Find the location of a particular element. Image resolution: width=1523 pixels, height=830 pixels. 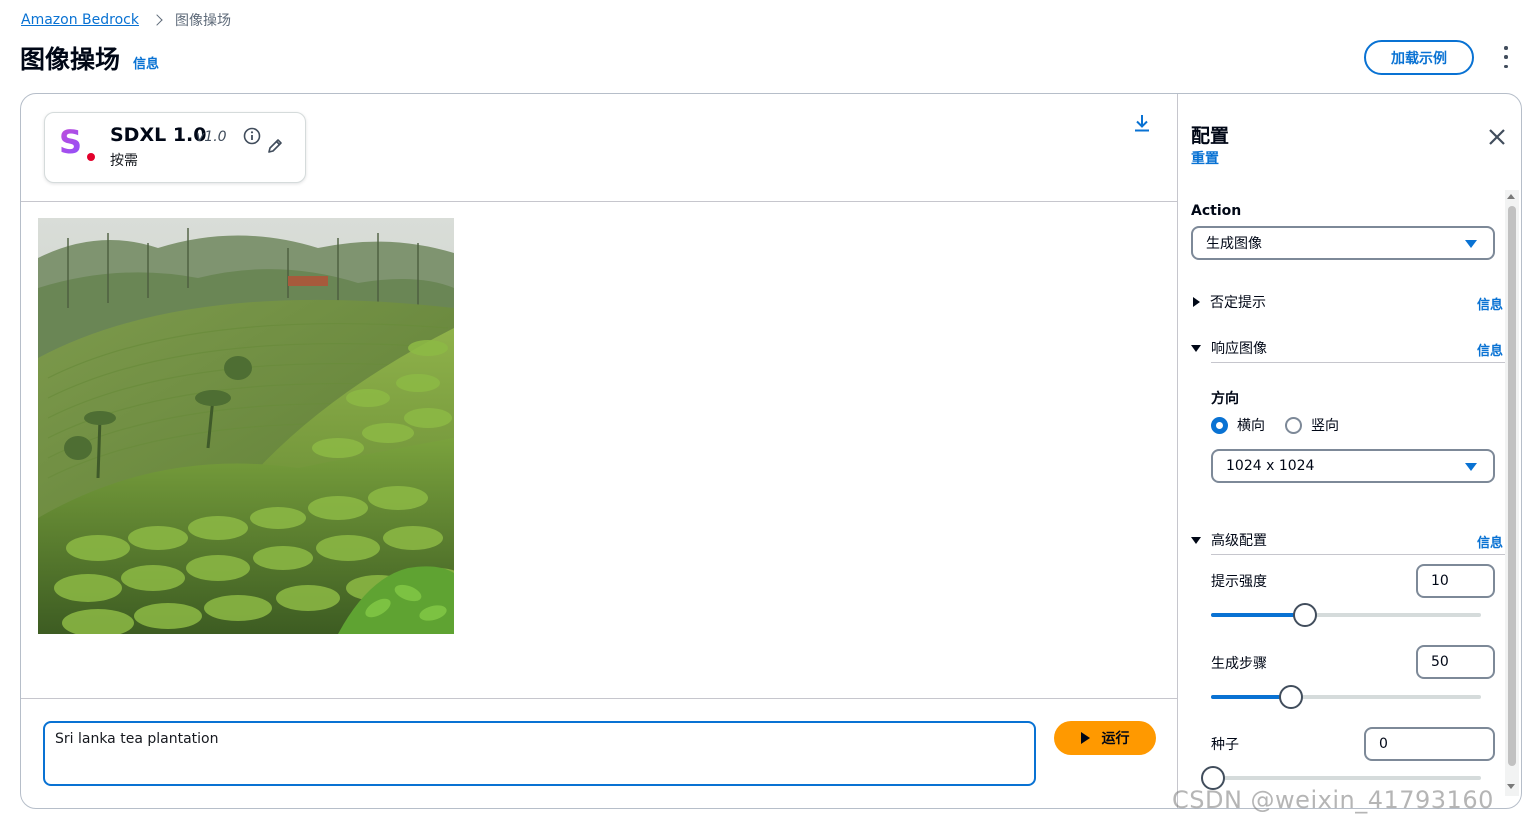

orientation-option-label: 横向 is located at coordinates (1251, 425).